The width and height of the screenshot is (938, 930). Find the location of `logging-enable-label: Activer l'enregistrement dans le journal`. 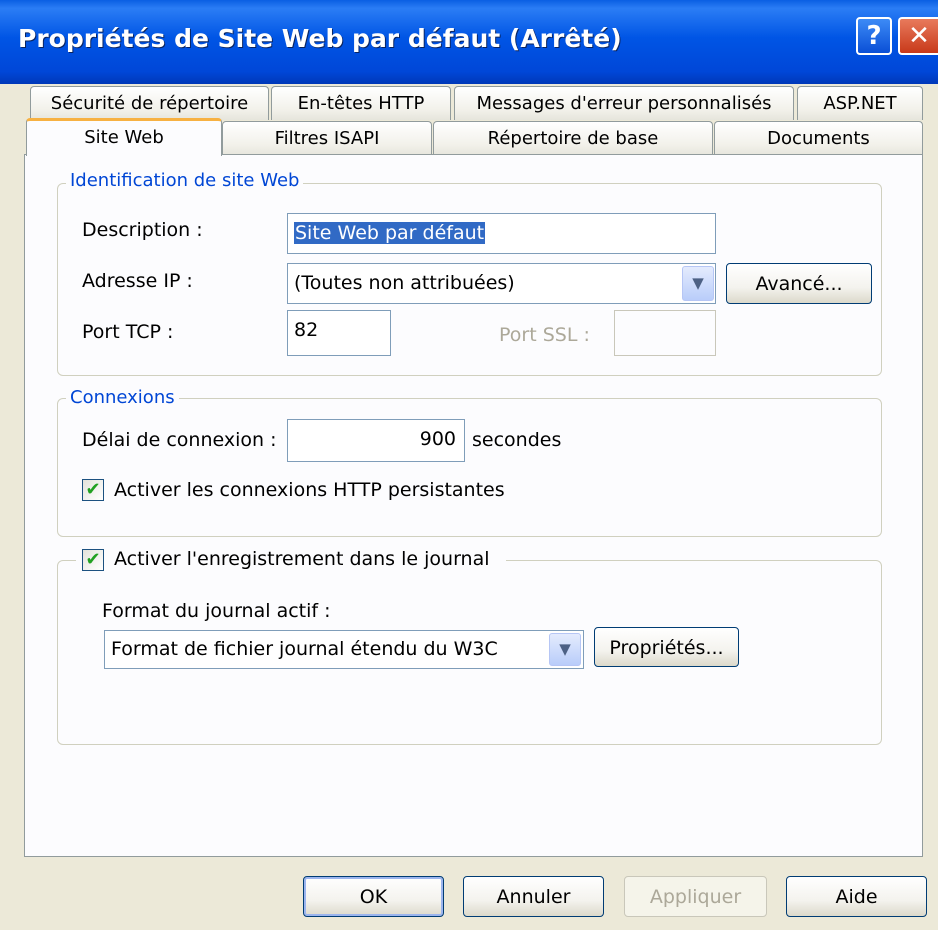

logging-enable-label: Activer l'enregistrement dans le journal is located at coordinates (302, 559).